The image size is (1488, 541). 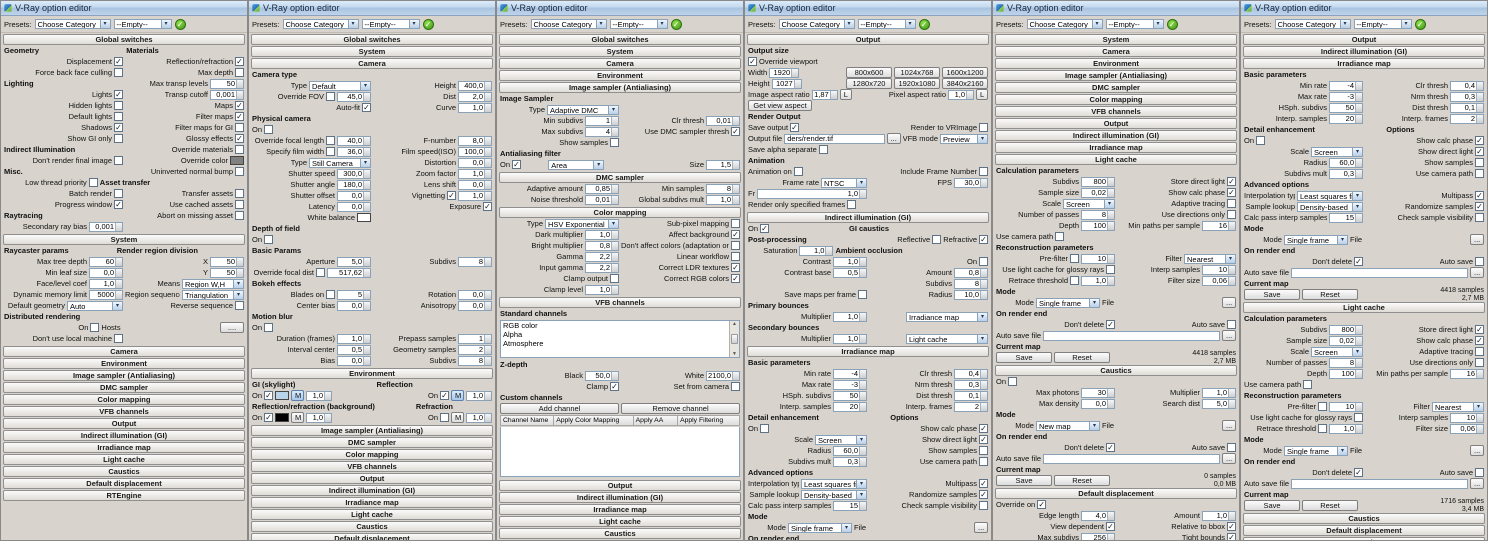 I want to click on checkbox-view-dependent: ✓, so click(x=1110, y=526).